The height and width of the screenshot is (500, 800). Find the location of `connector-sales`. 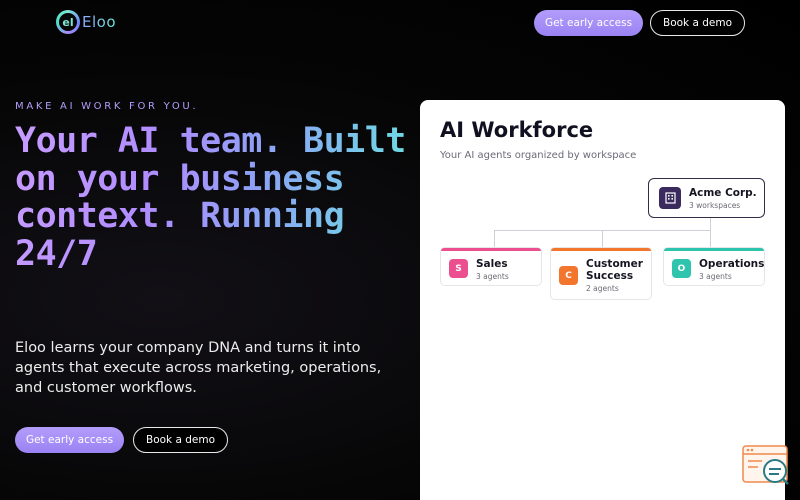

connector-sales is located at coordinates (494, 238).